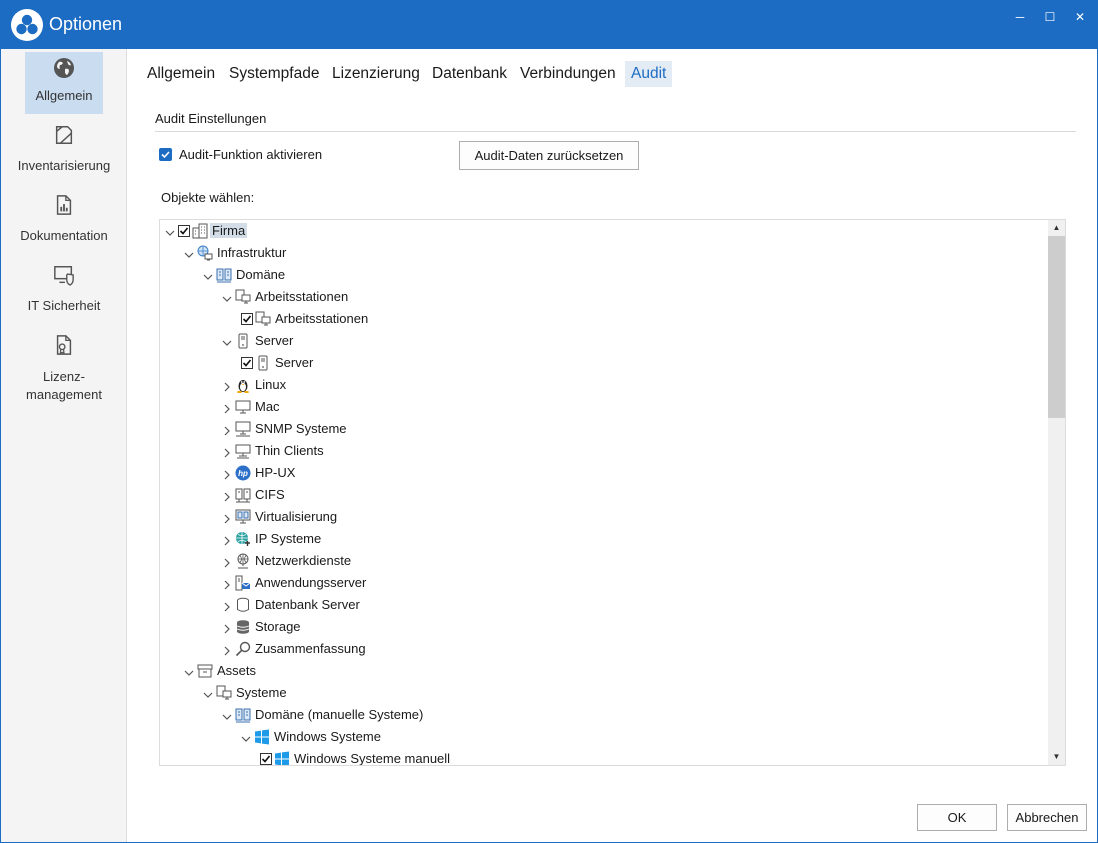 This screenshot has width=1098, height=843. What do you see at coordinates (229, 230) in the screenshot?
I see `tree-node-label: Firma` at bounding box center [229, 230].